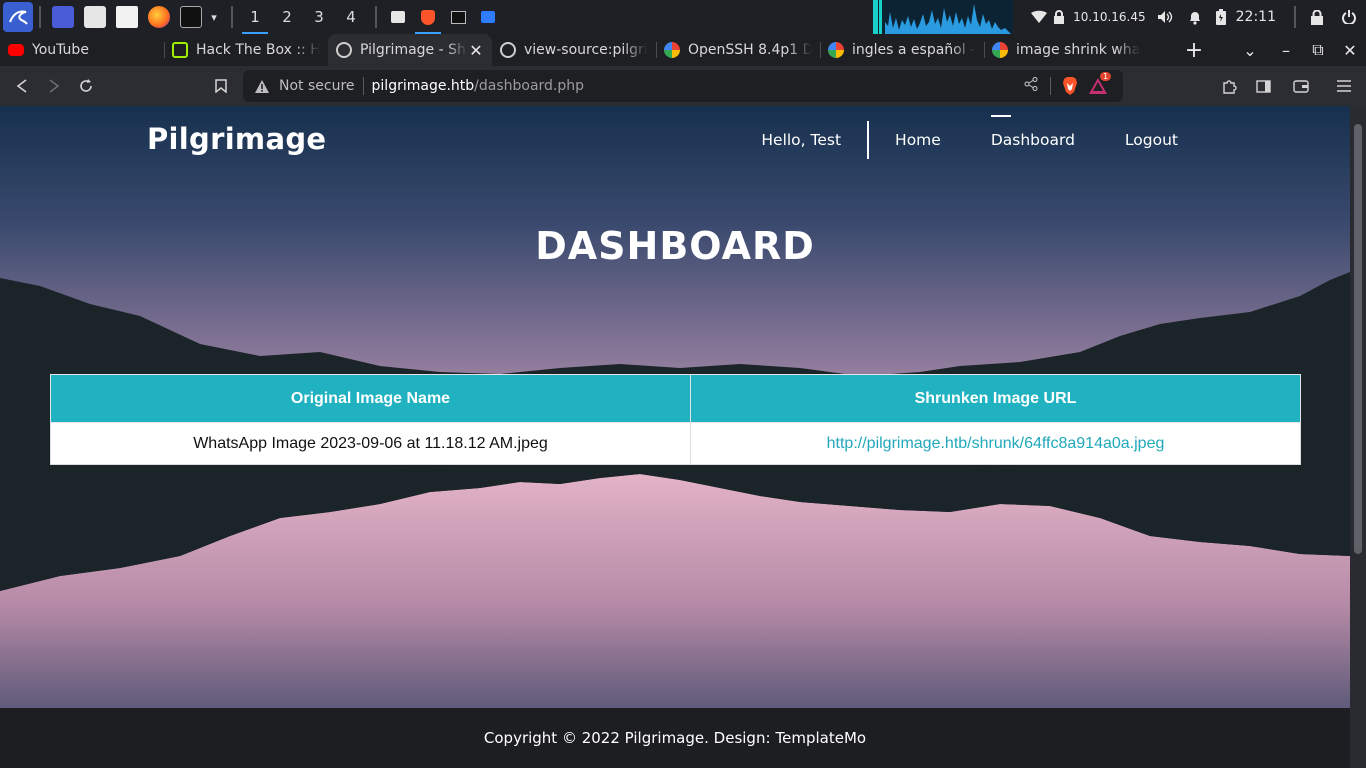  I want to click on firefox-icon, so click(159, 17).